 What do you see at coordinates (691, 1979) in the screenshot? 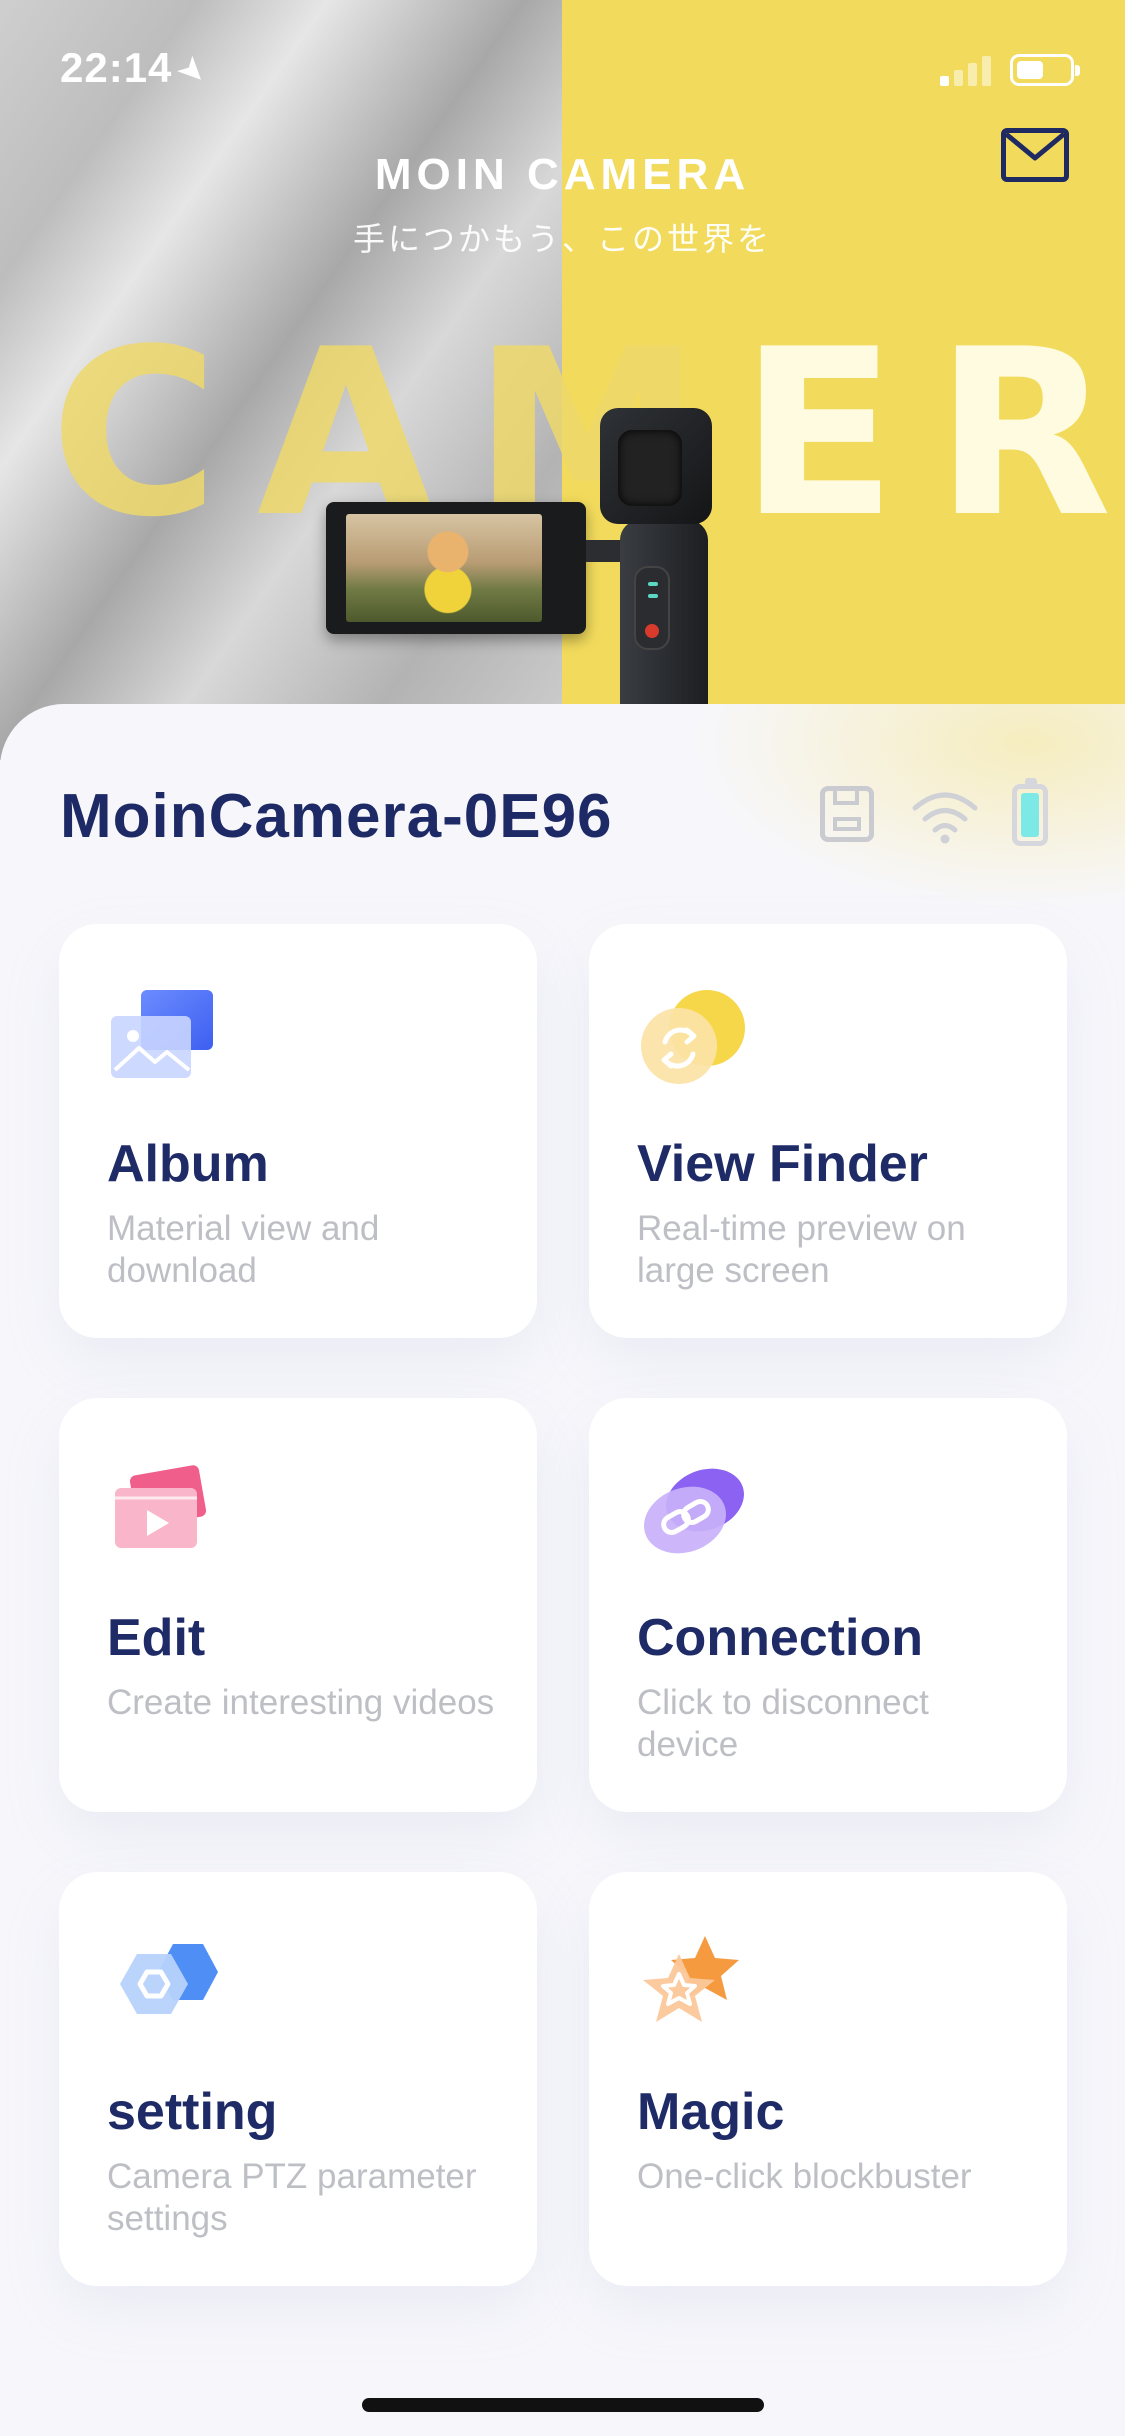
I see `star-magic-icon` at bounding box center [691, 1979].